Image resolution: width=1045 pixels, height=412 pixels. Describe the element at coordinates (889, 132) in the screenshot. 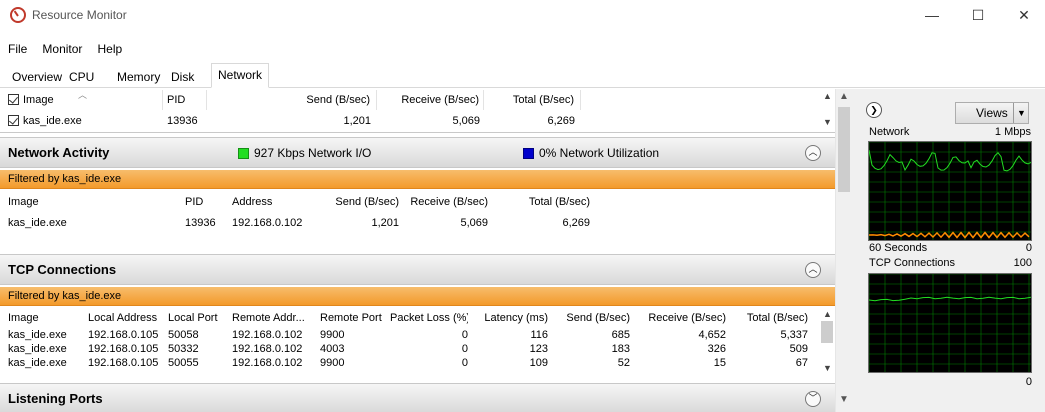

I see `network-graph-title: Network` at that location.